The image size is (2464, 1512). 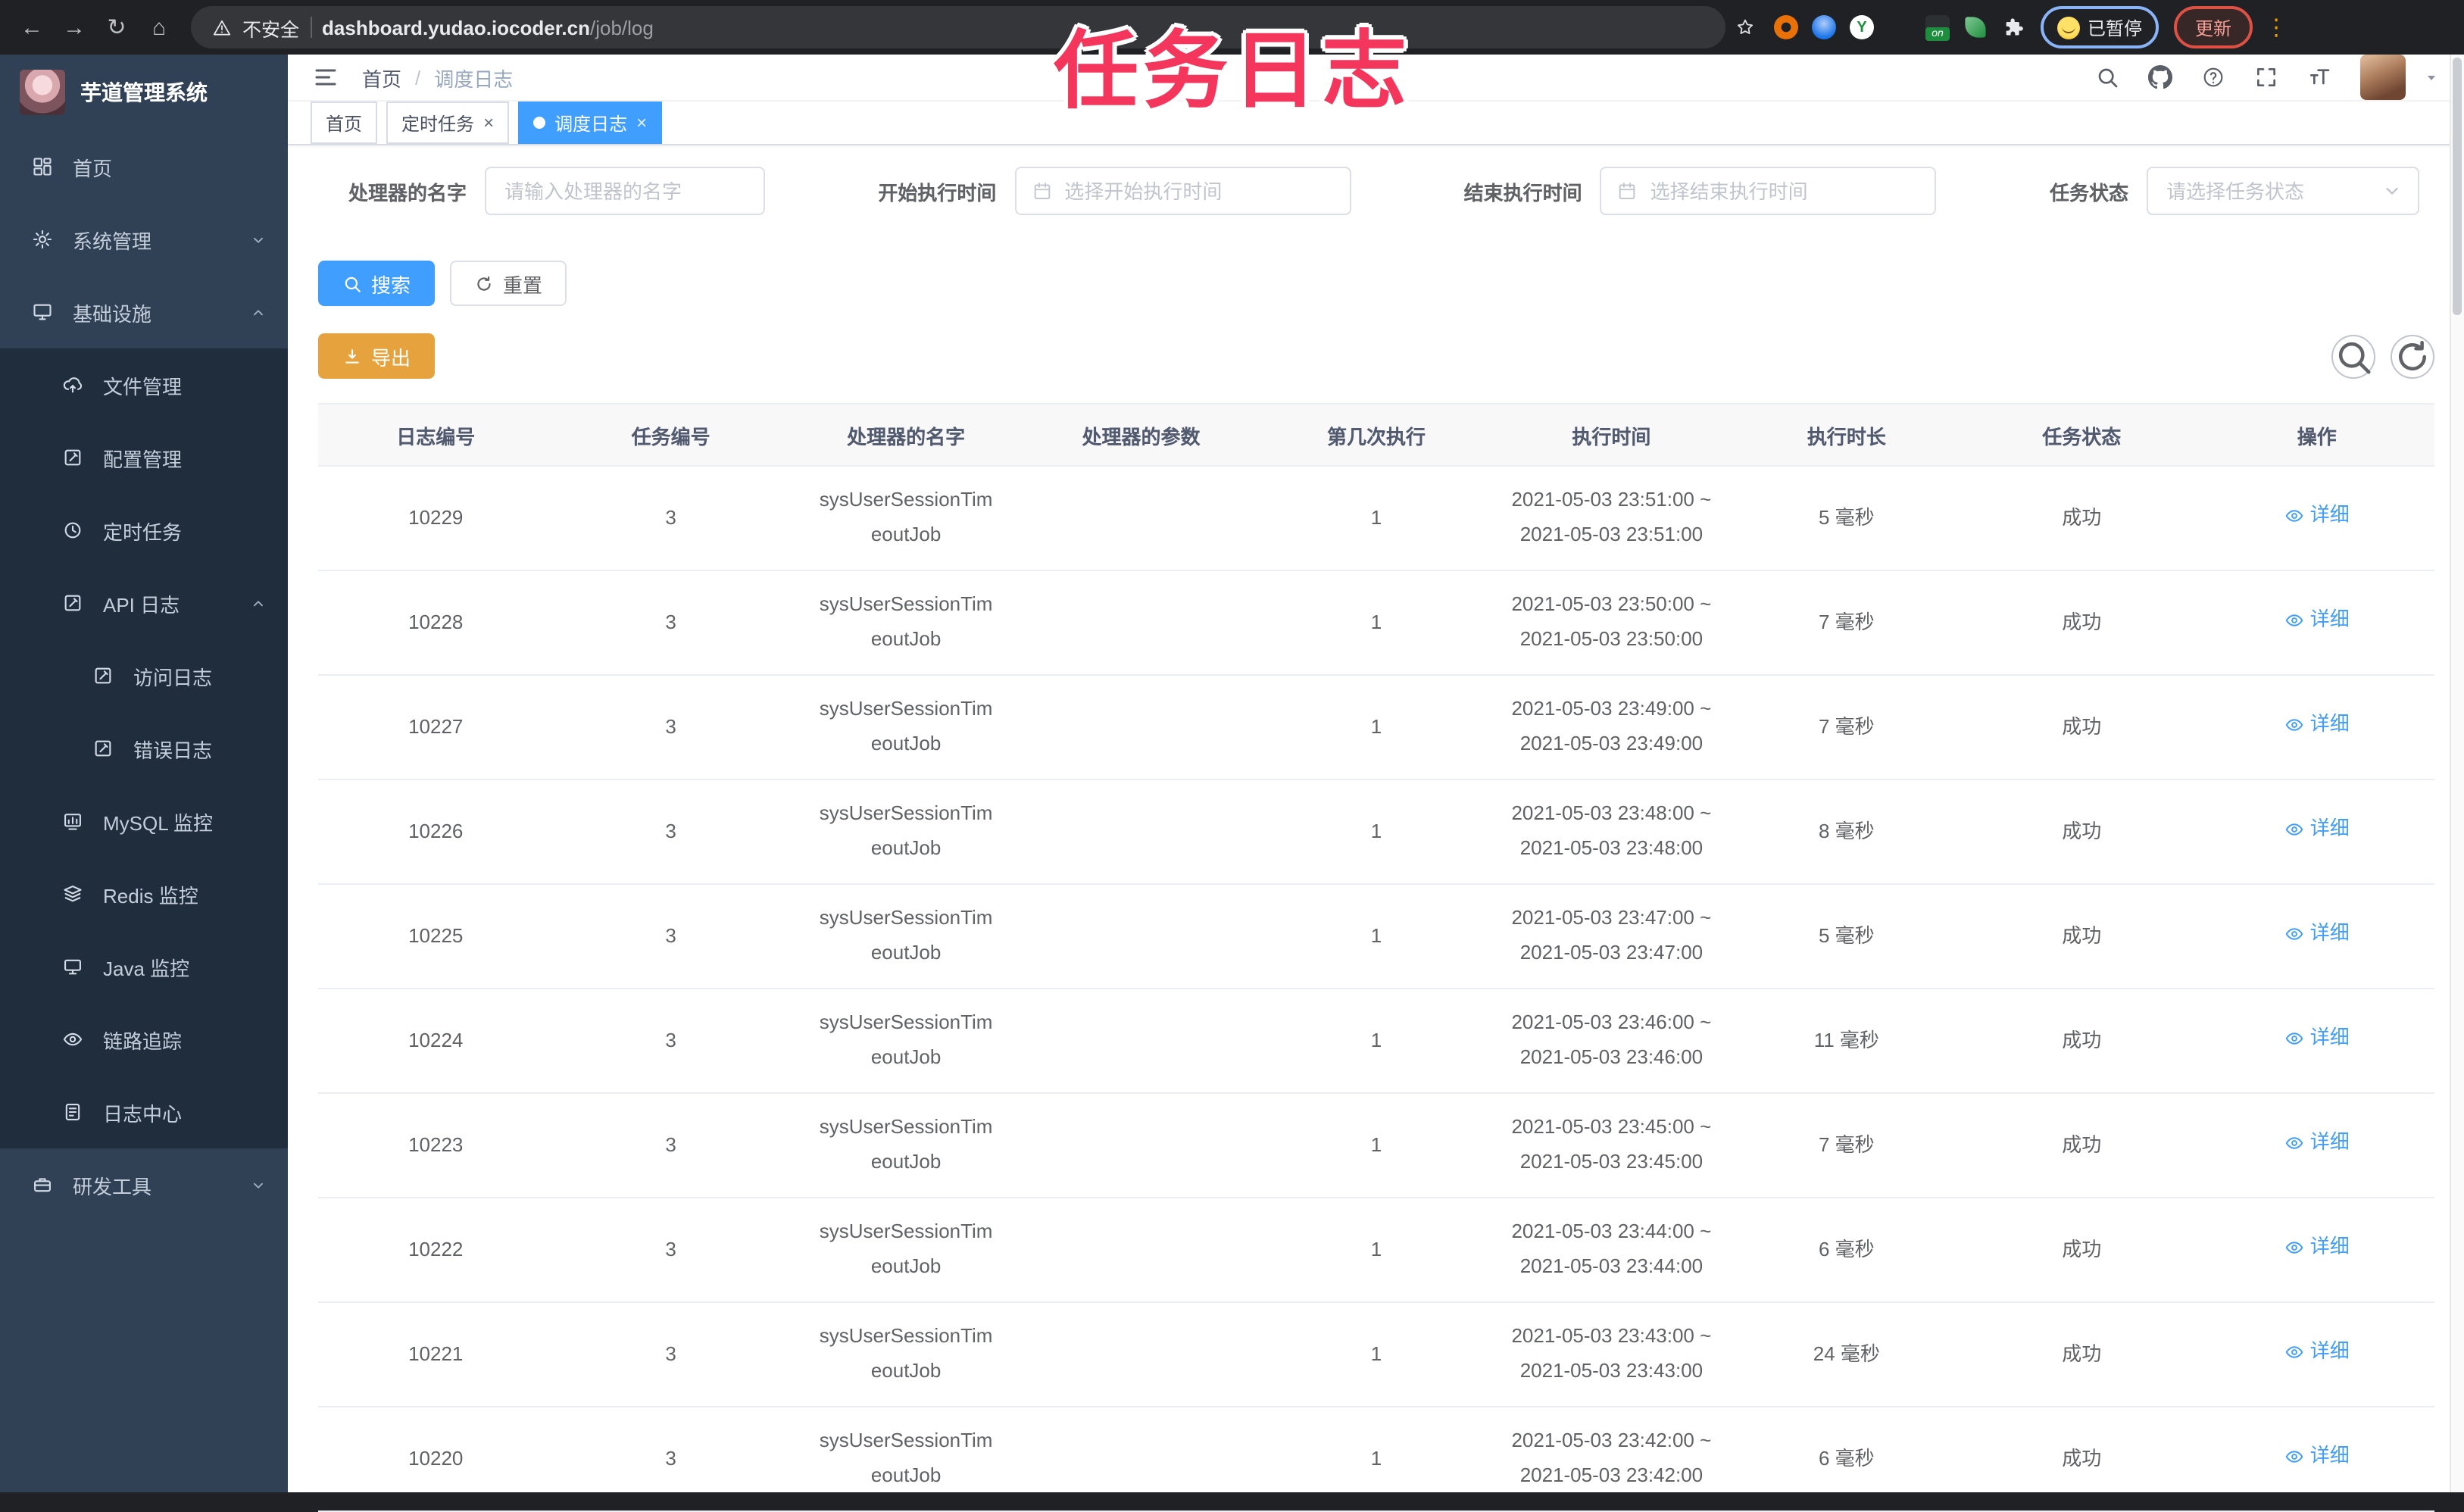 I want to click on cell-param, so click(x=1141, y=623).